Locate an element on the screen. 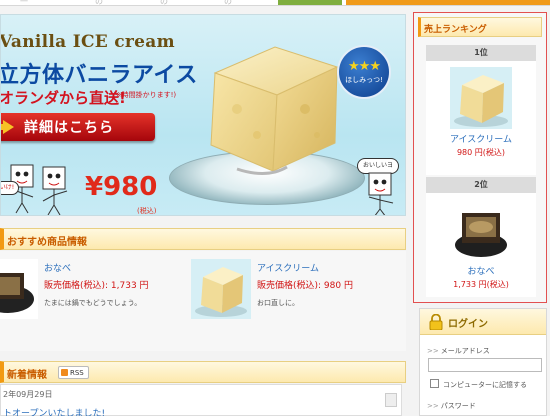 The width and height of the screenshot is (550, 416). email-label: >> メールアドレス is located at coordinates (458, 351).